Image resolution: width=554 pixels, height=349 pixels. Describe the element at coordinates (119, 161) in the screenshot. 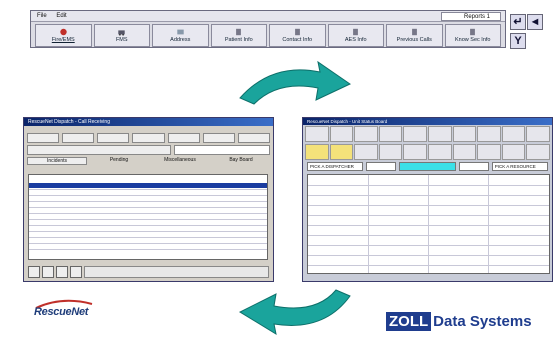

I see `tab-pending: Pending` at that location.